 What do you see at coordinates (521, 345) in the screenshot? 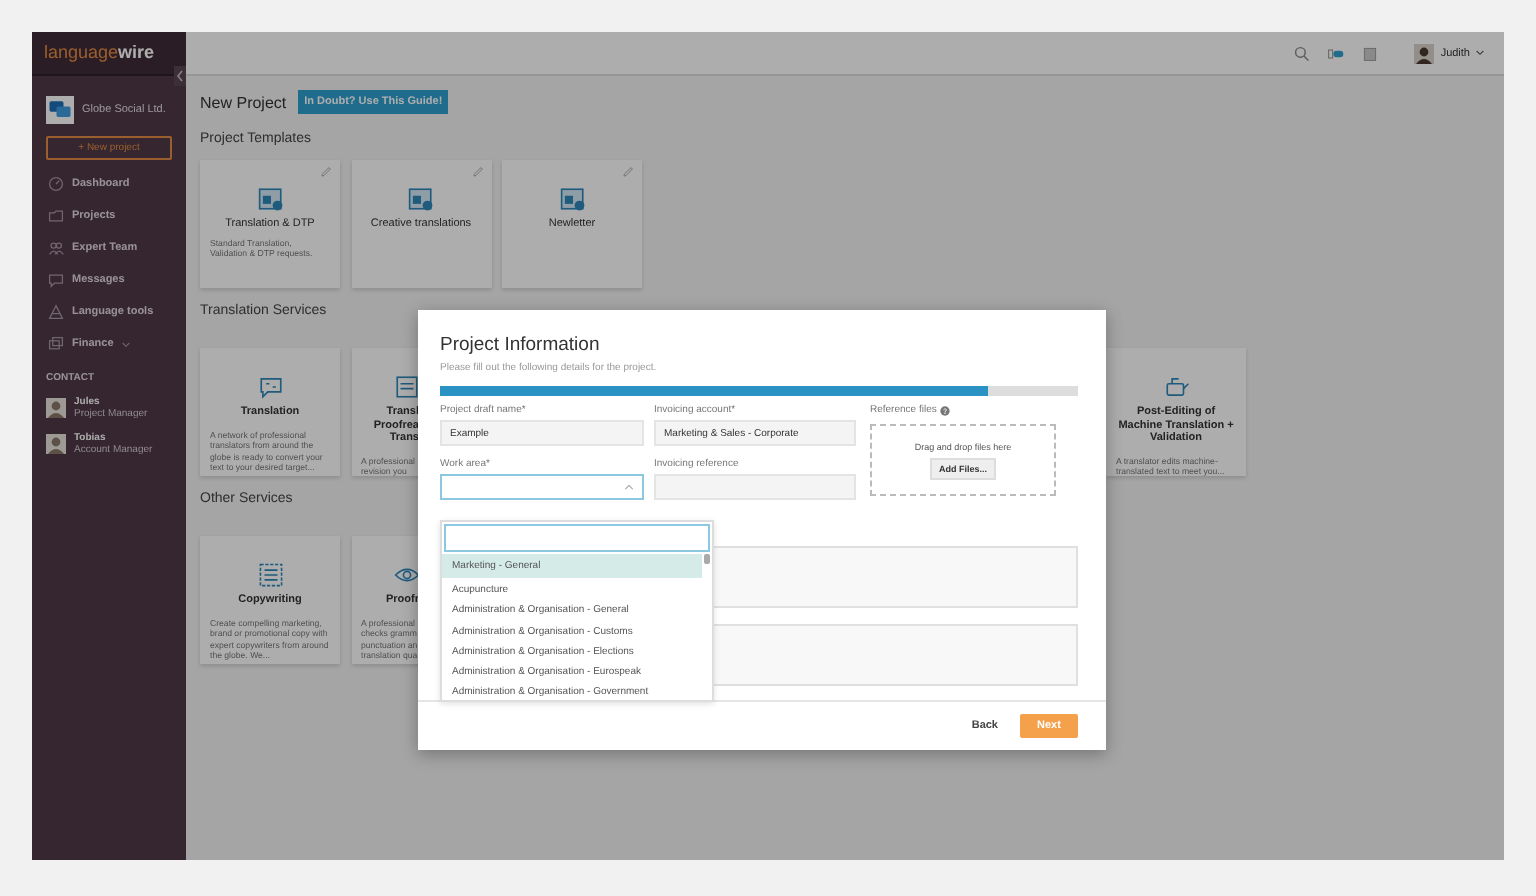
I see `dialog-title: Project Information` at bounding box center [521, 345].